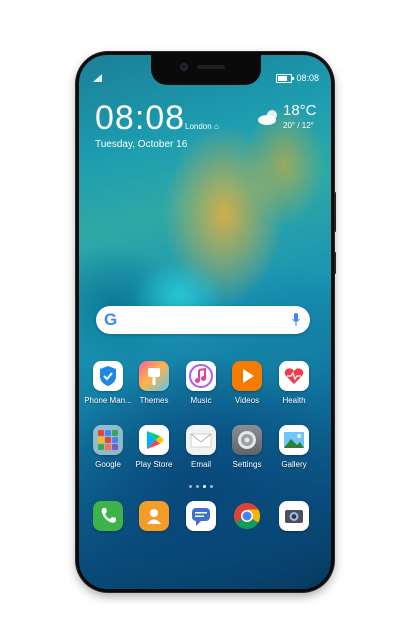  Describe the element at coordinates (298, 125) in the screenshot. I see `weather-range: 20° / 12°` at that location.